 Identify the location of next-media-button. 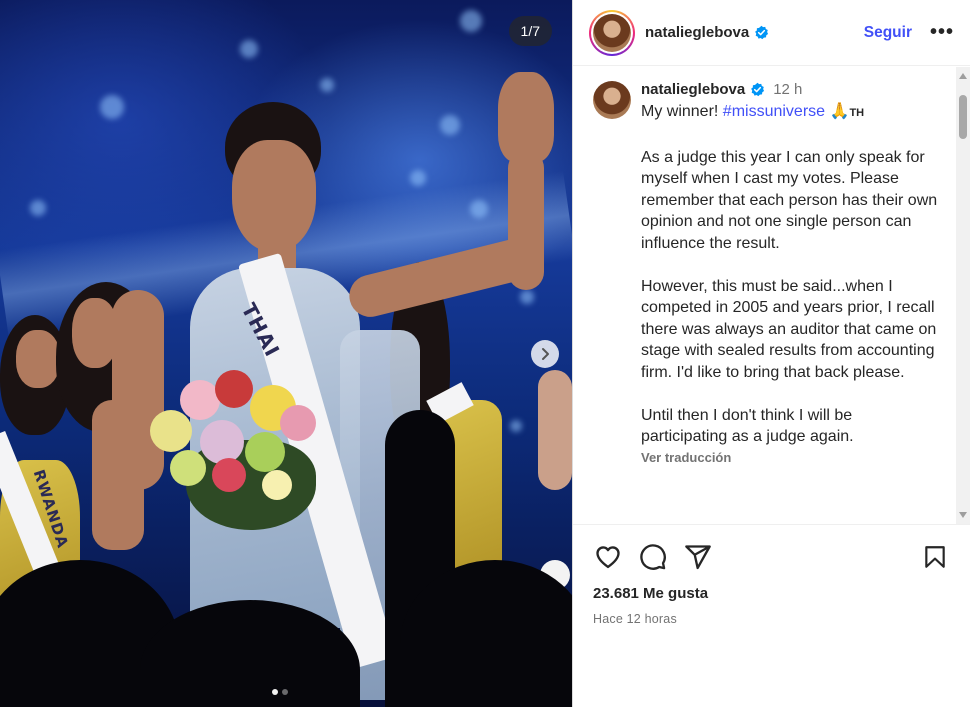
(545, 354).